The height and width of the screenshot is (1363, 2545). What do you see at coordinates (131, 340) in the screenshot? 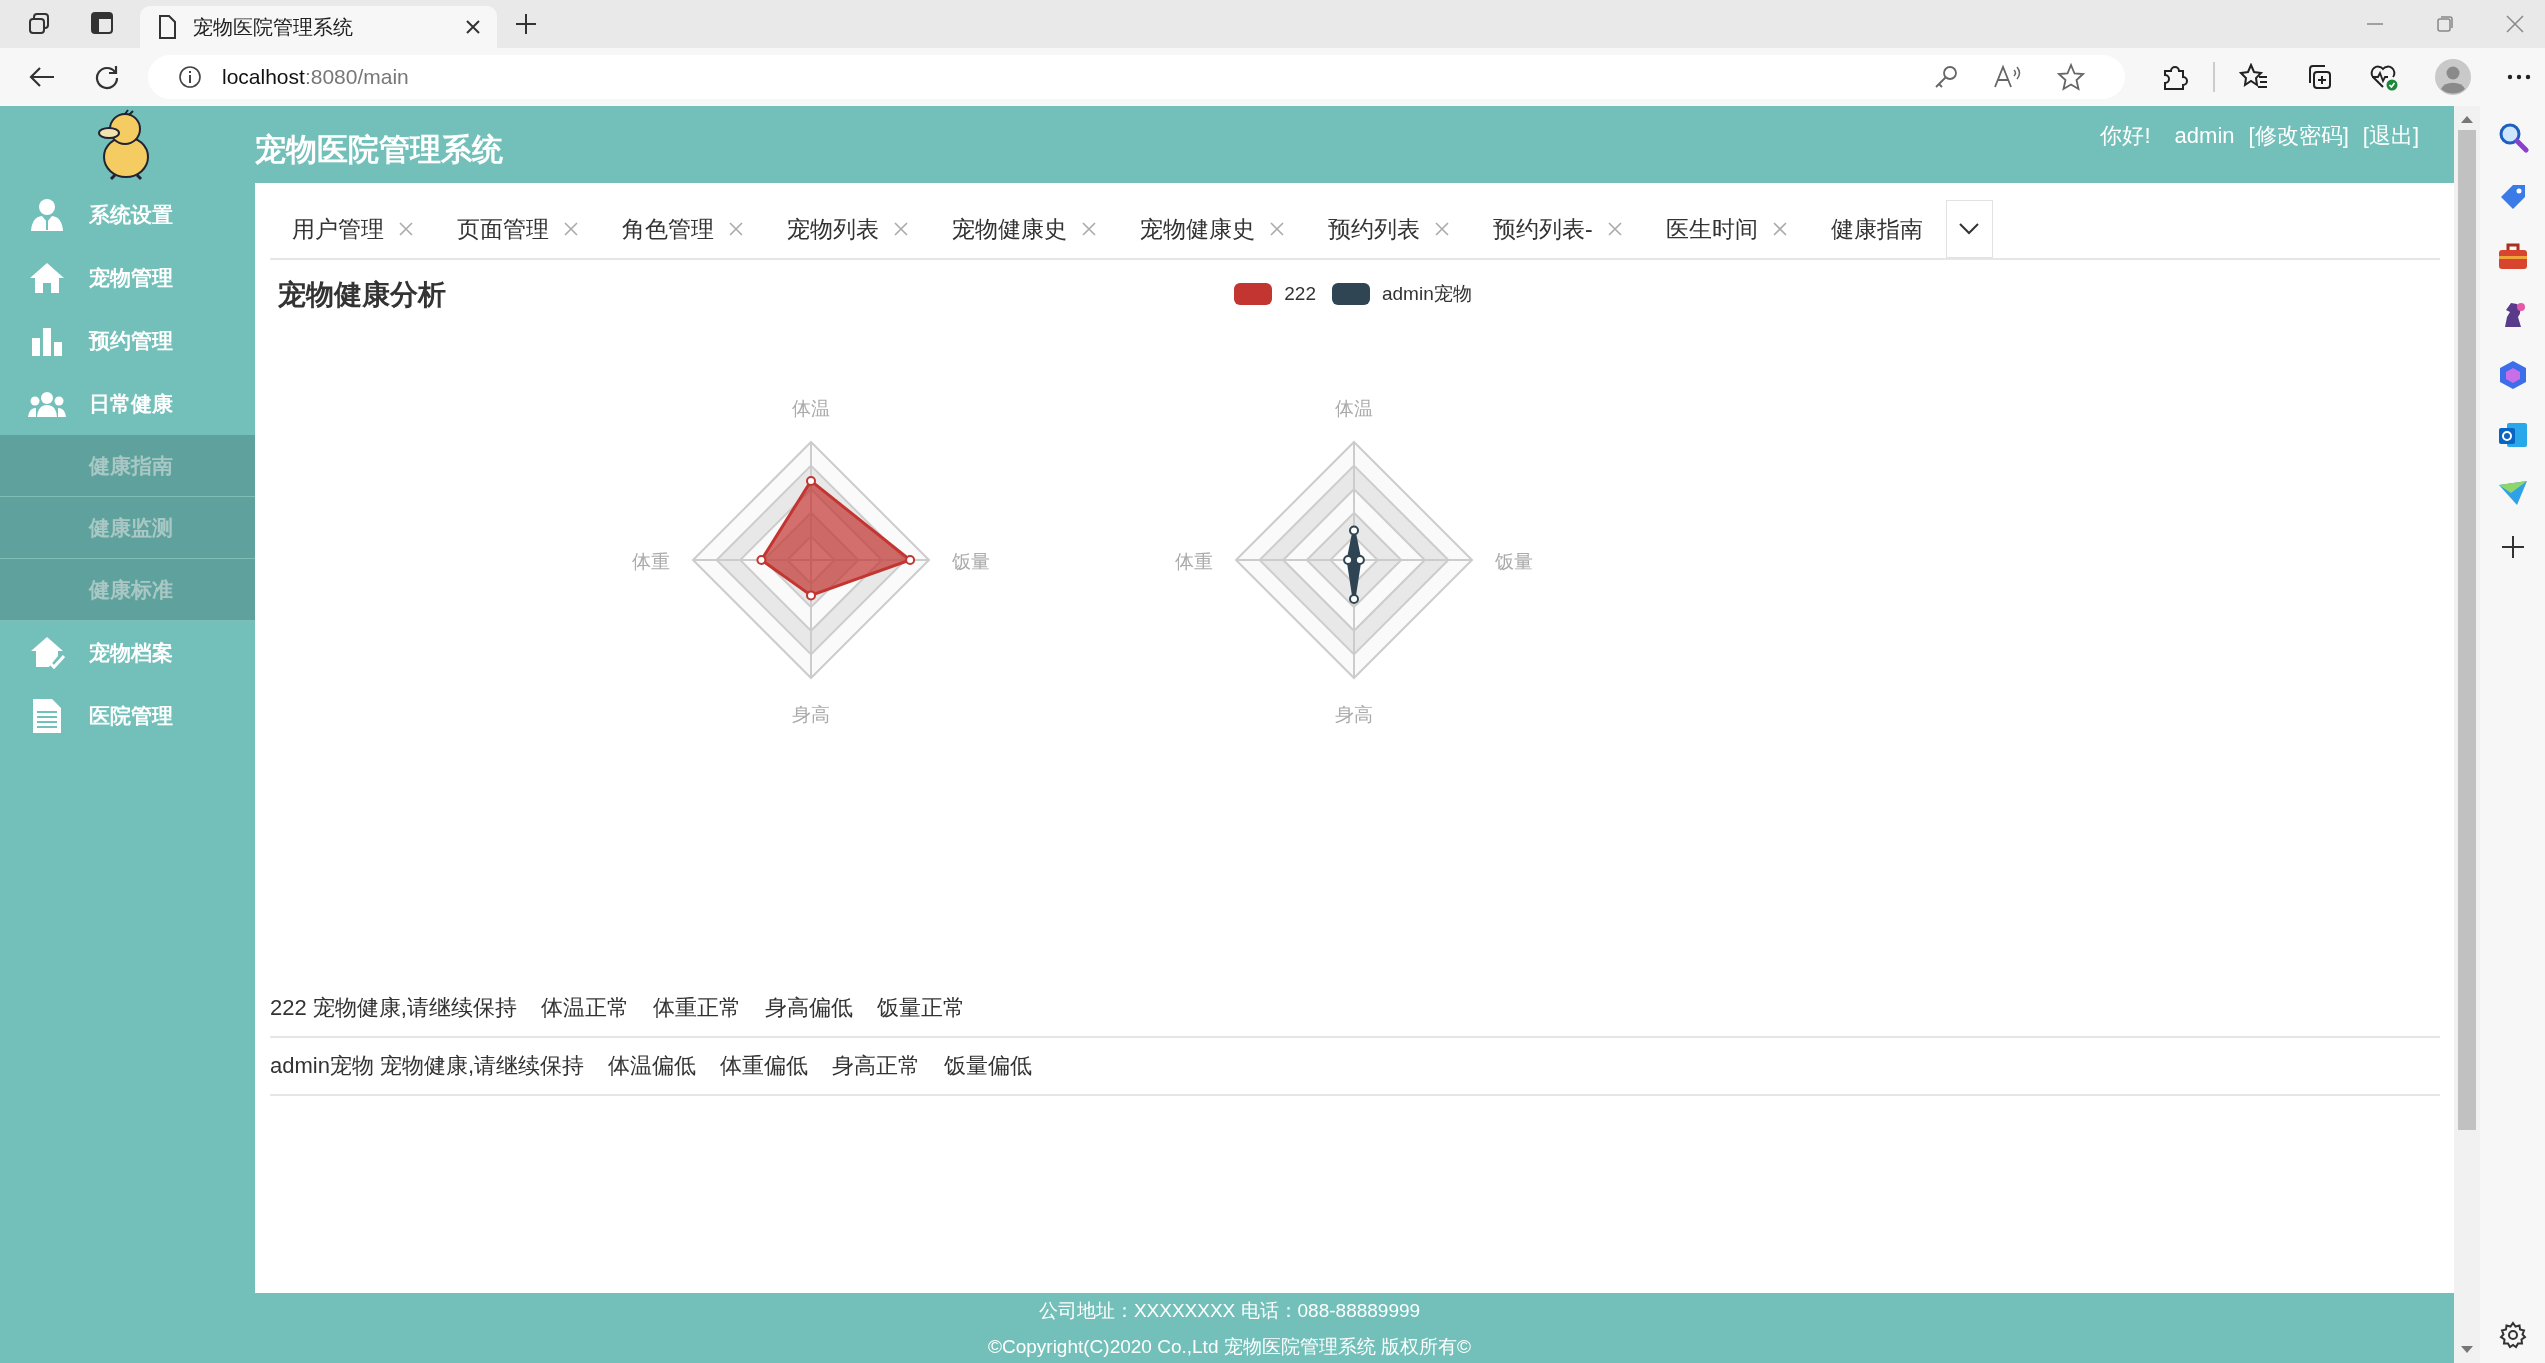
I see `sidebar-label: 预约管理` at bounding box center [131, 340].